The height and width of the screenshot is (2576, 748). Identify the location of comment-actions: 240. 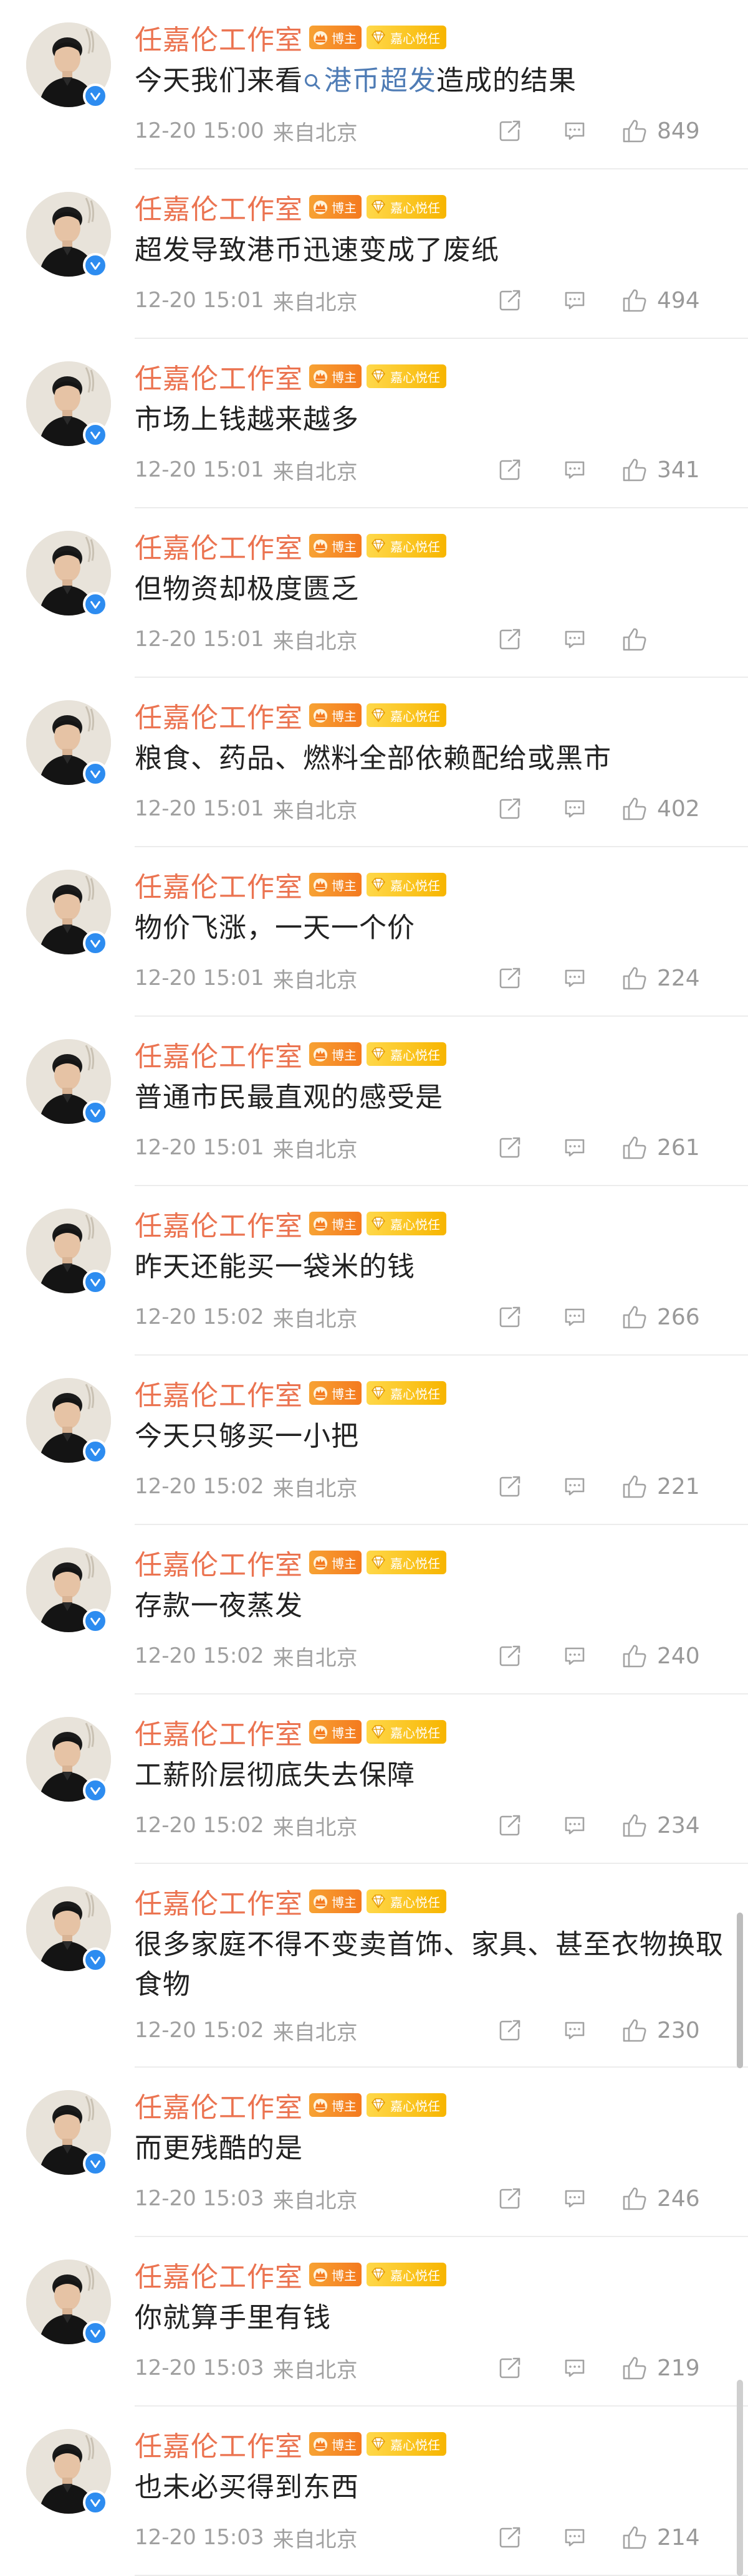
(607, 1655).